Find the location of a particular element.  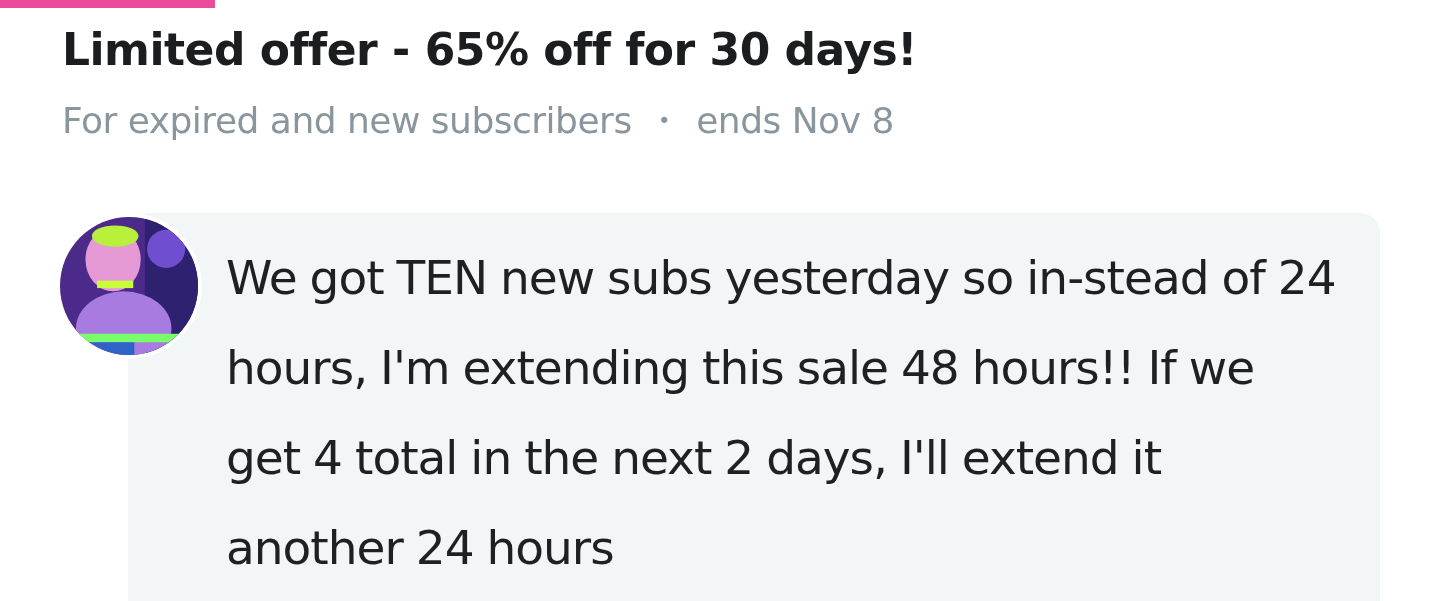

offer-end-date: ends Nov 8 is located at coordinates (795, 120).